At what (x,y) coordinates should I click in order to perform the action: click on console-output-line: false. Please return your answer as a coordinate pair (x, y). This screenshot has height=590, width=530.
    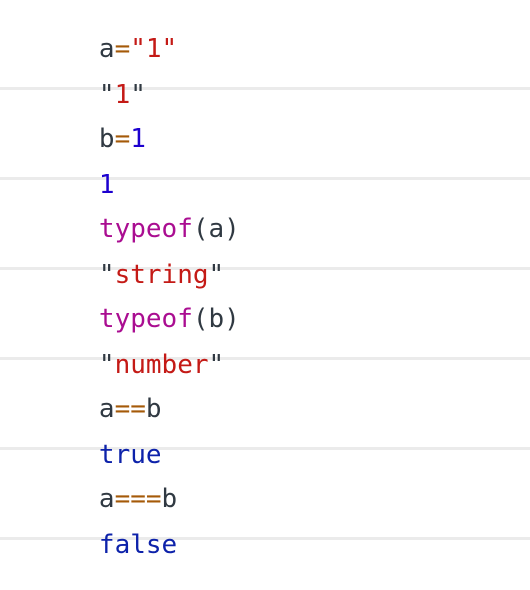
    Looking at the image, I should click on (91, 545).